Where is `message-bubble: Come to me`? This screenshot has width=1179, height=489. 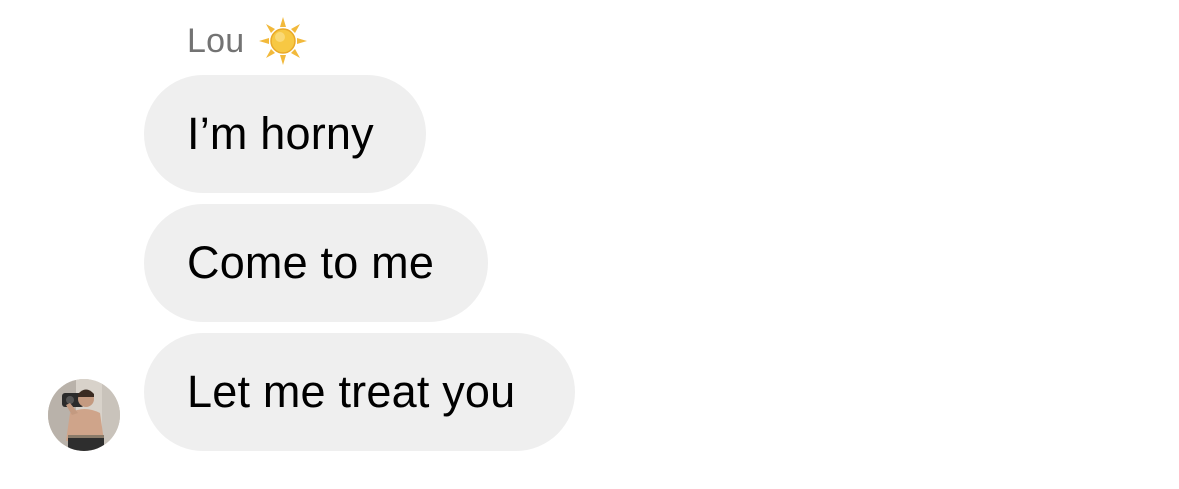
message-bubble: Come to me is located at coordinates (316, 263).